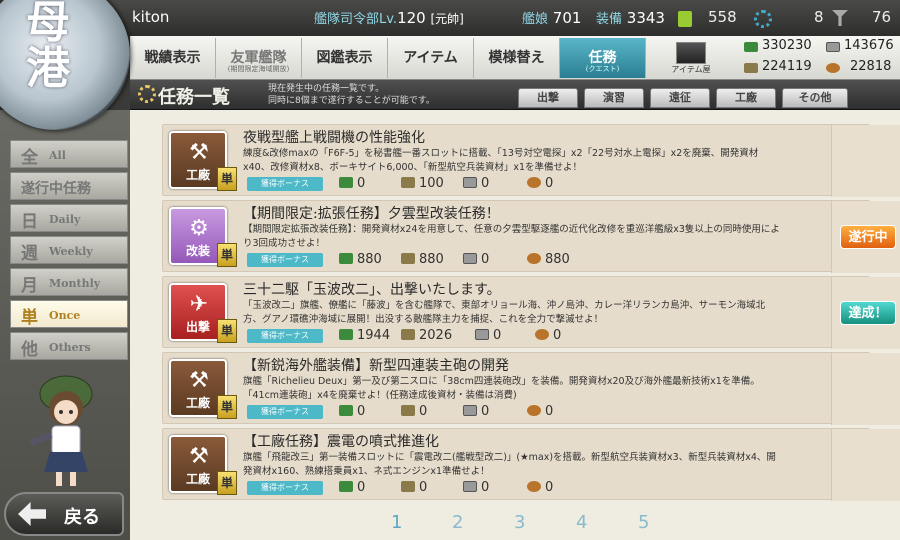 This screenshot has width=900, height=540. Describe the element at coordinates (630, 18) in the screenshot. I see `equip-count: 装備 3343` at that location.